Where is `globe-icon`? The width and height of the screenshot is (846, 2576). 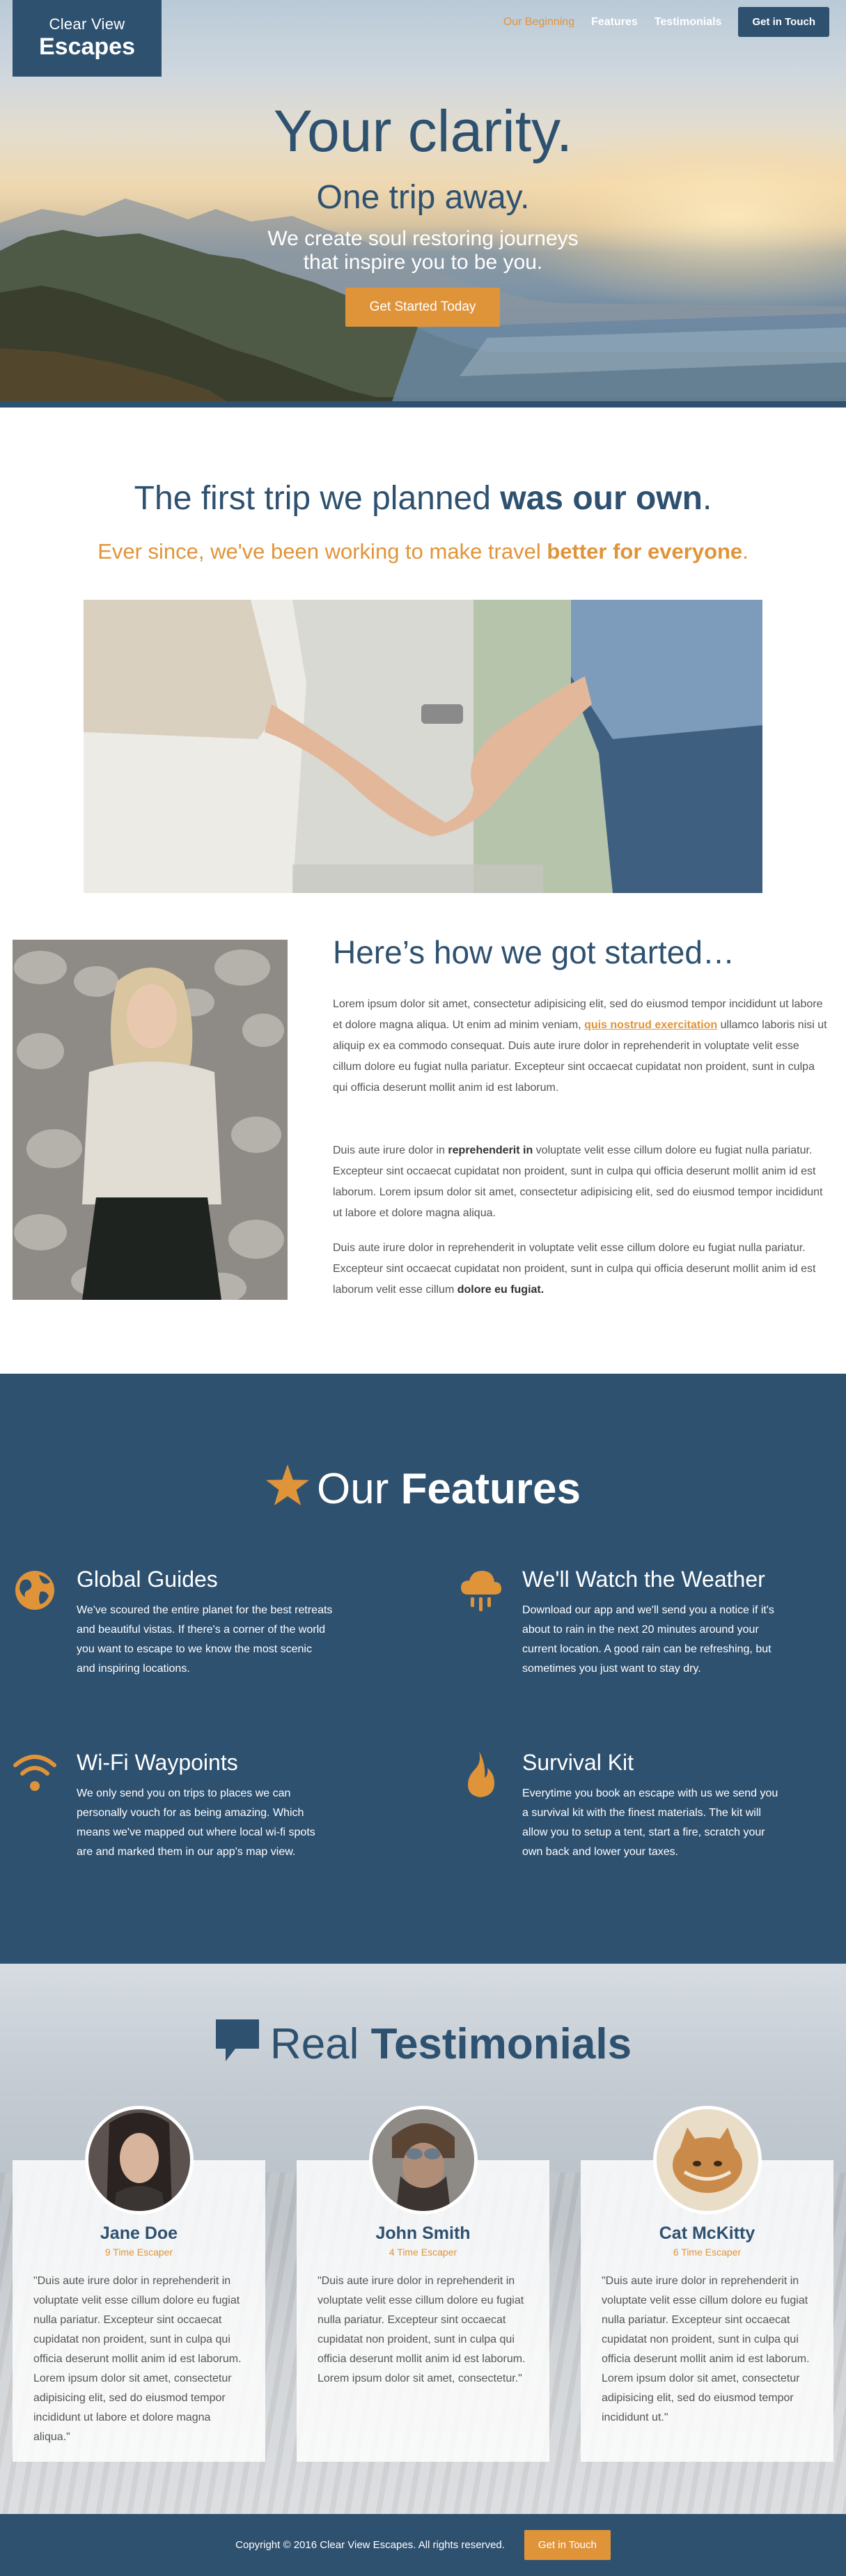
globe-icon is located at coordinates (37, 1591).